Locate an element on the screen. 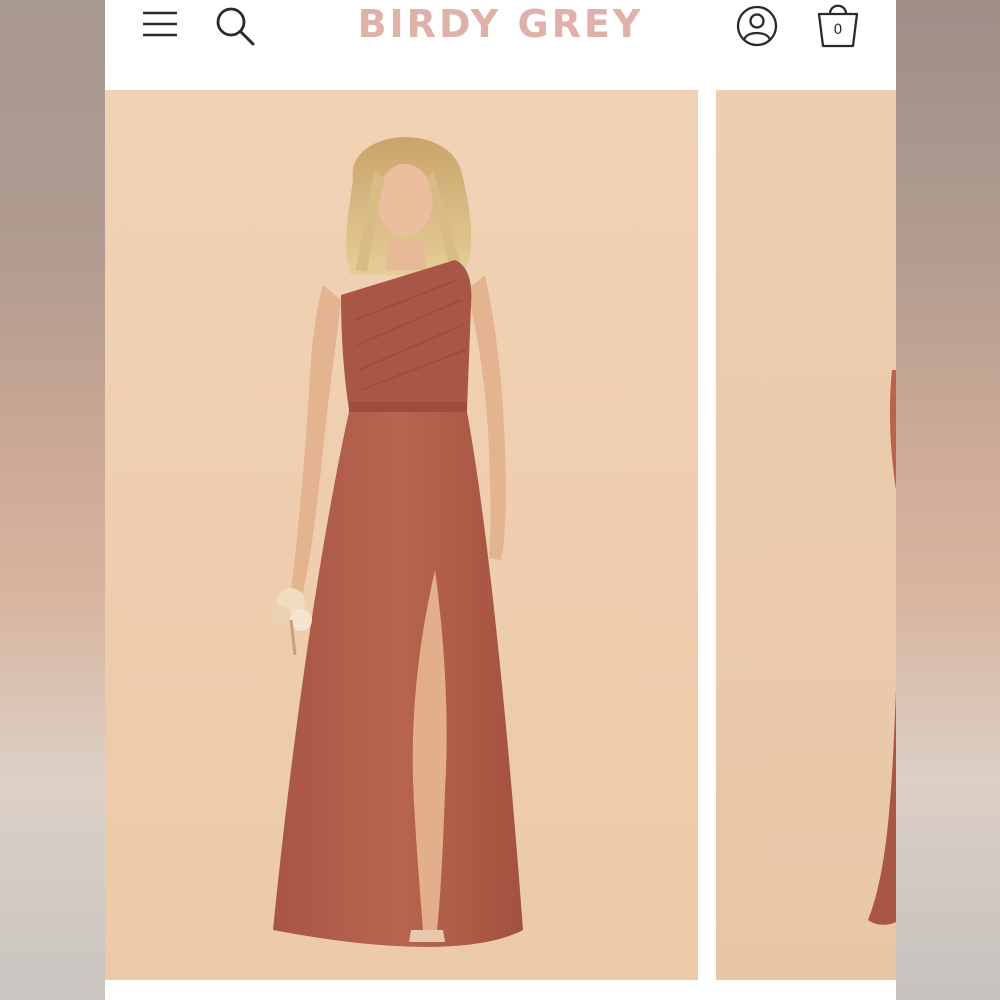 The height and width of the screenshot is (1000, 1000). search-icon is located at coordinates (235, 26).